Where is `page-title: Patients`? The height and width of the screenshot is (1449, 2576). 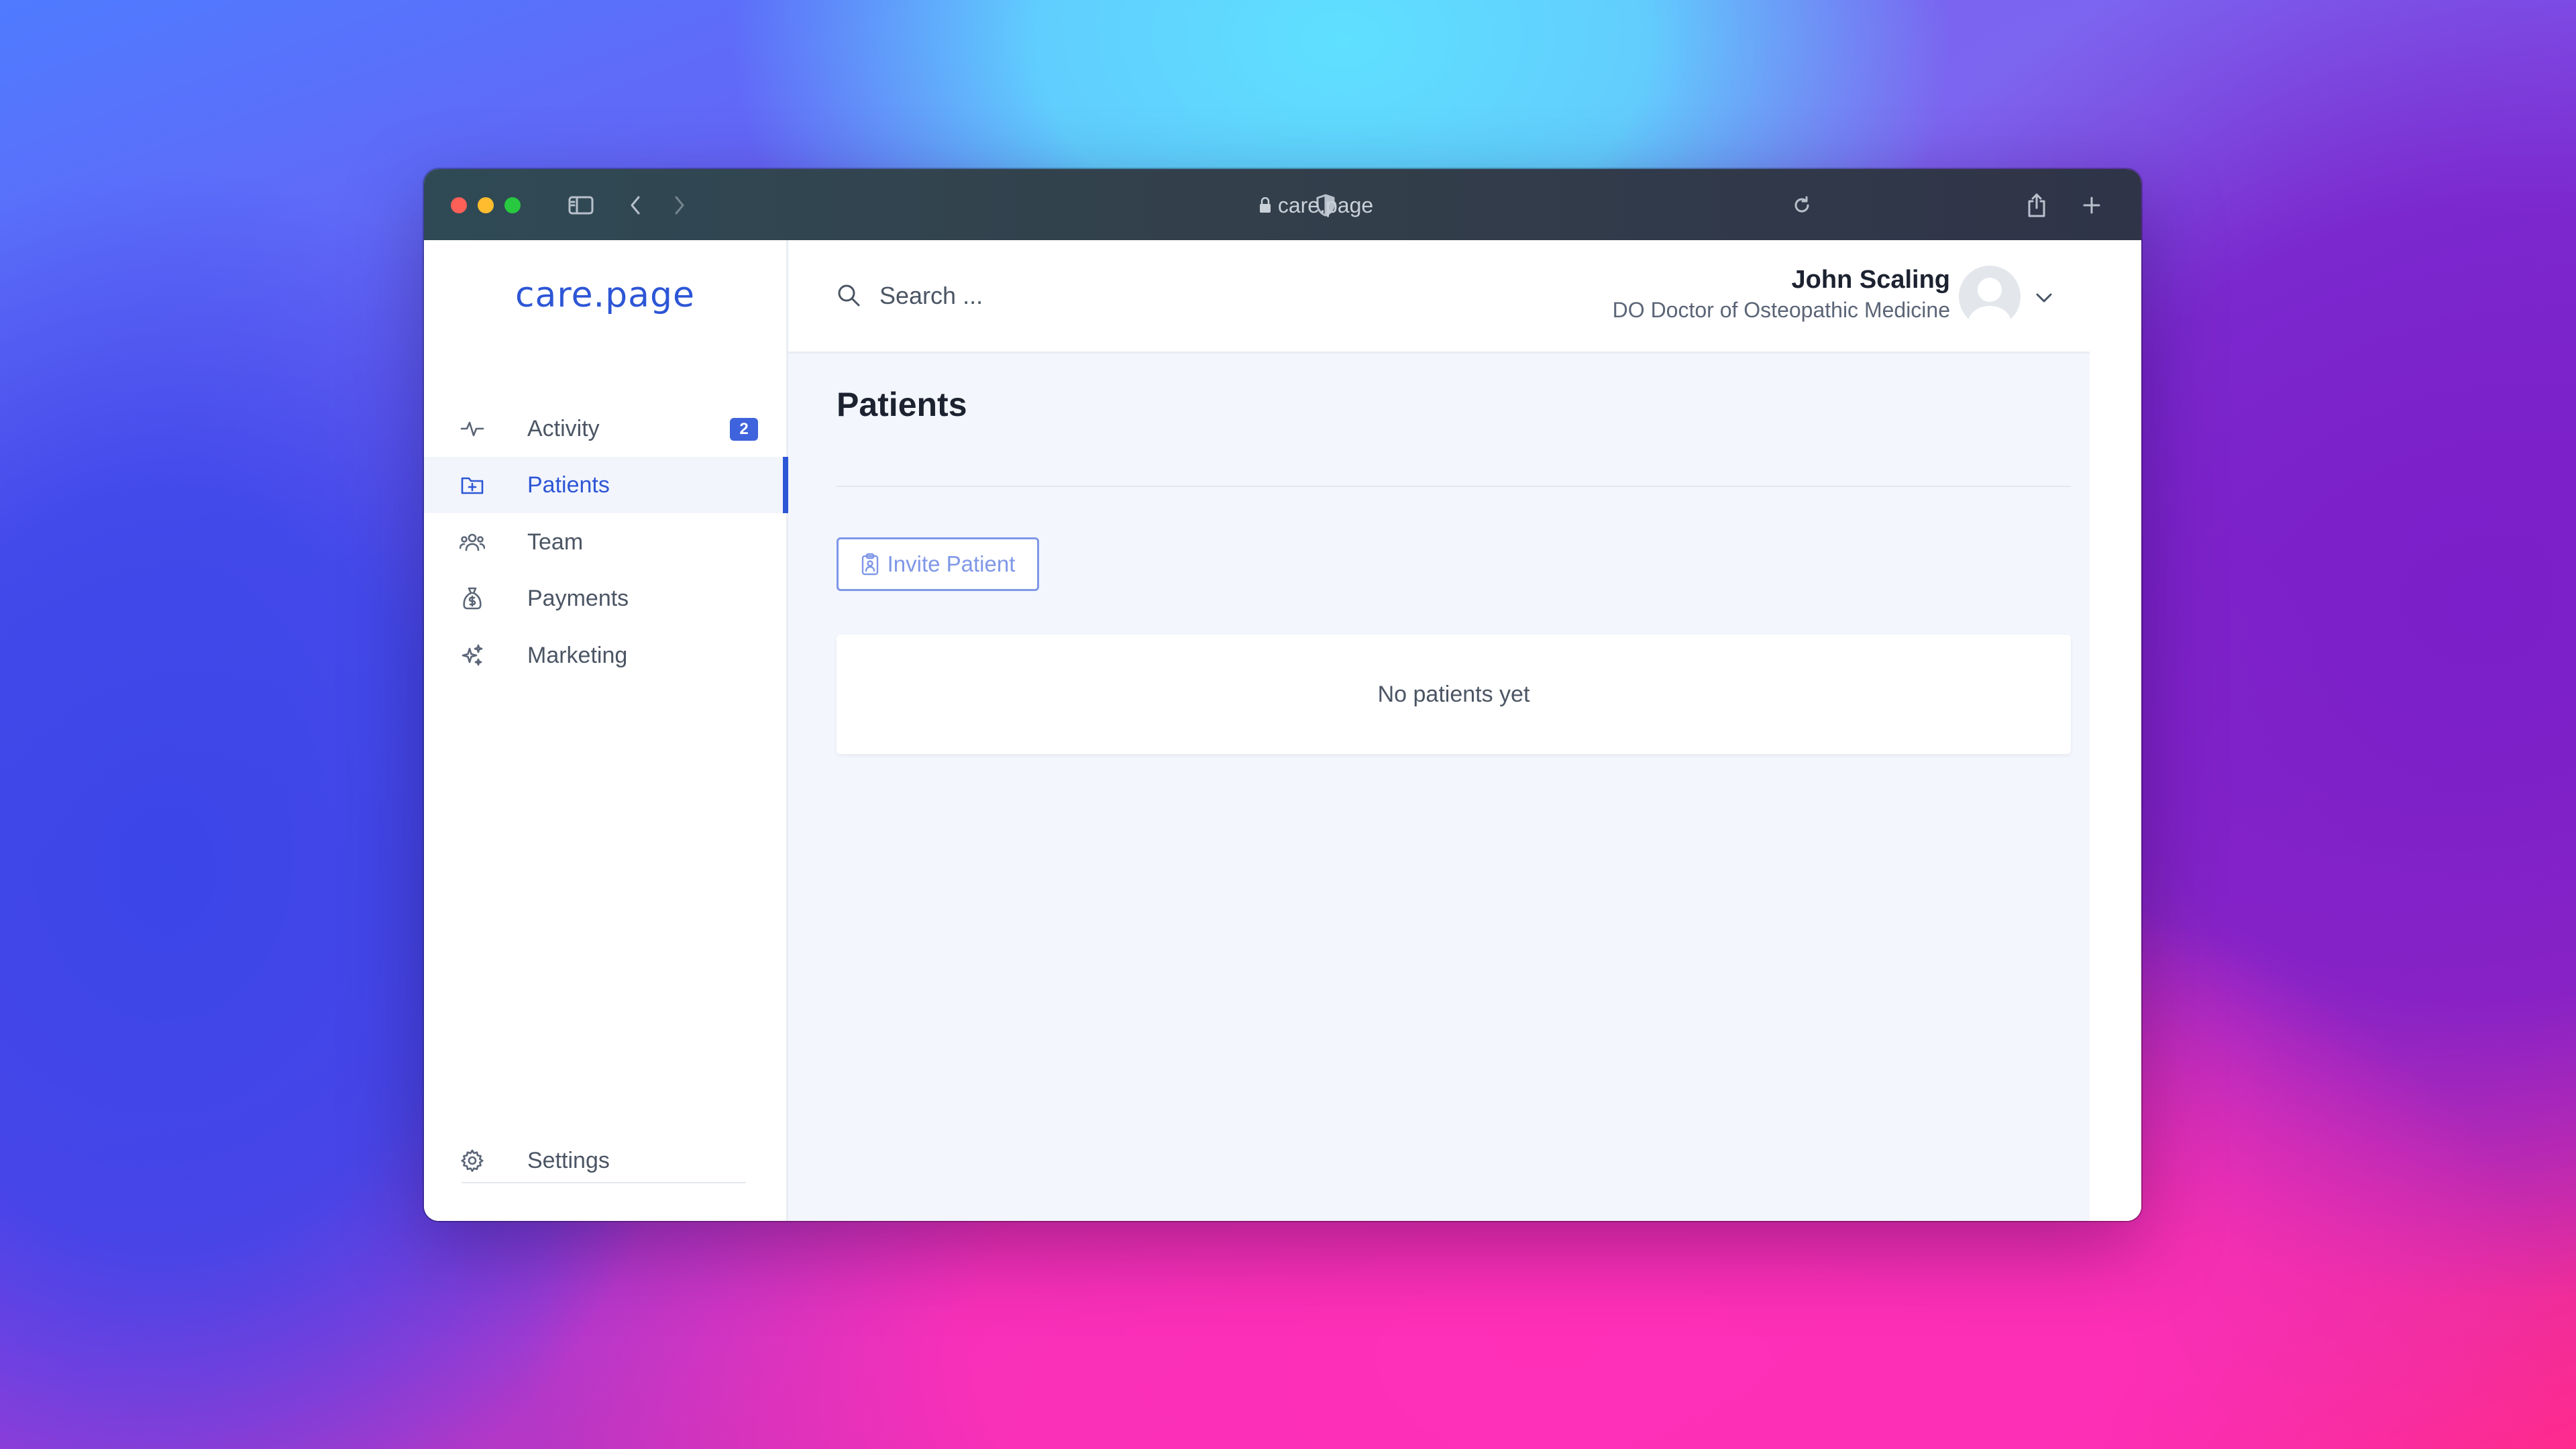 page-title: Patients is located at coordinates (902, 404).